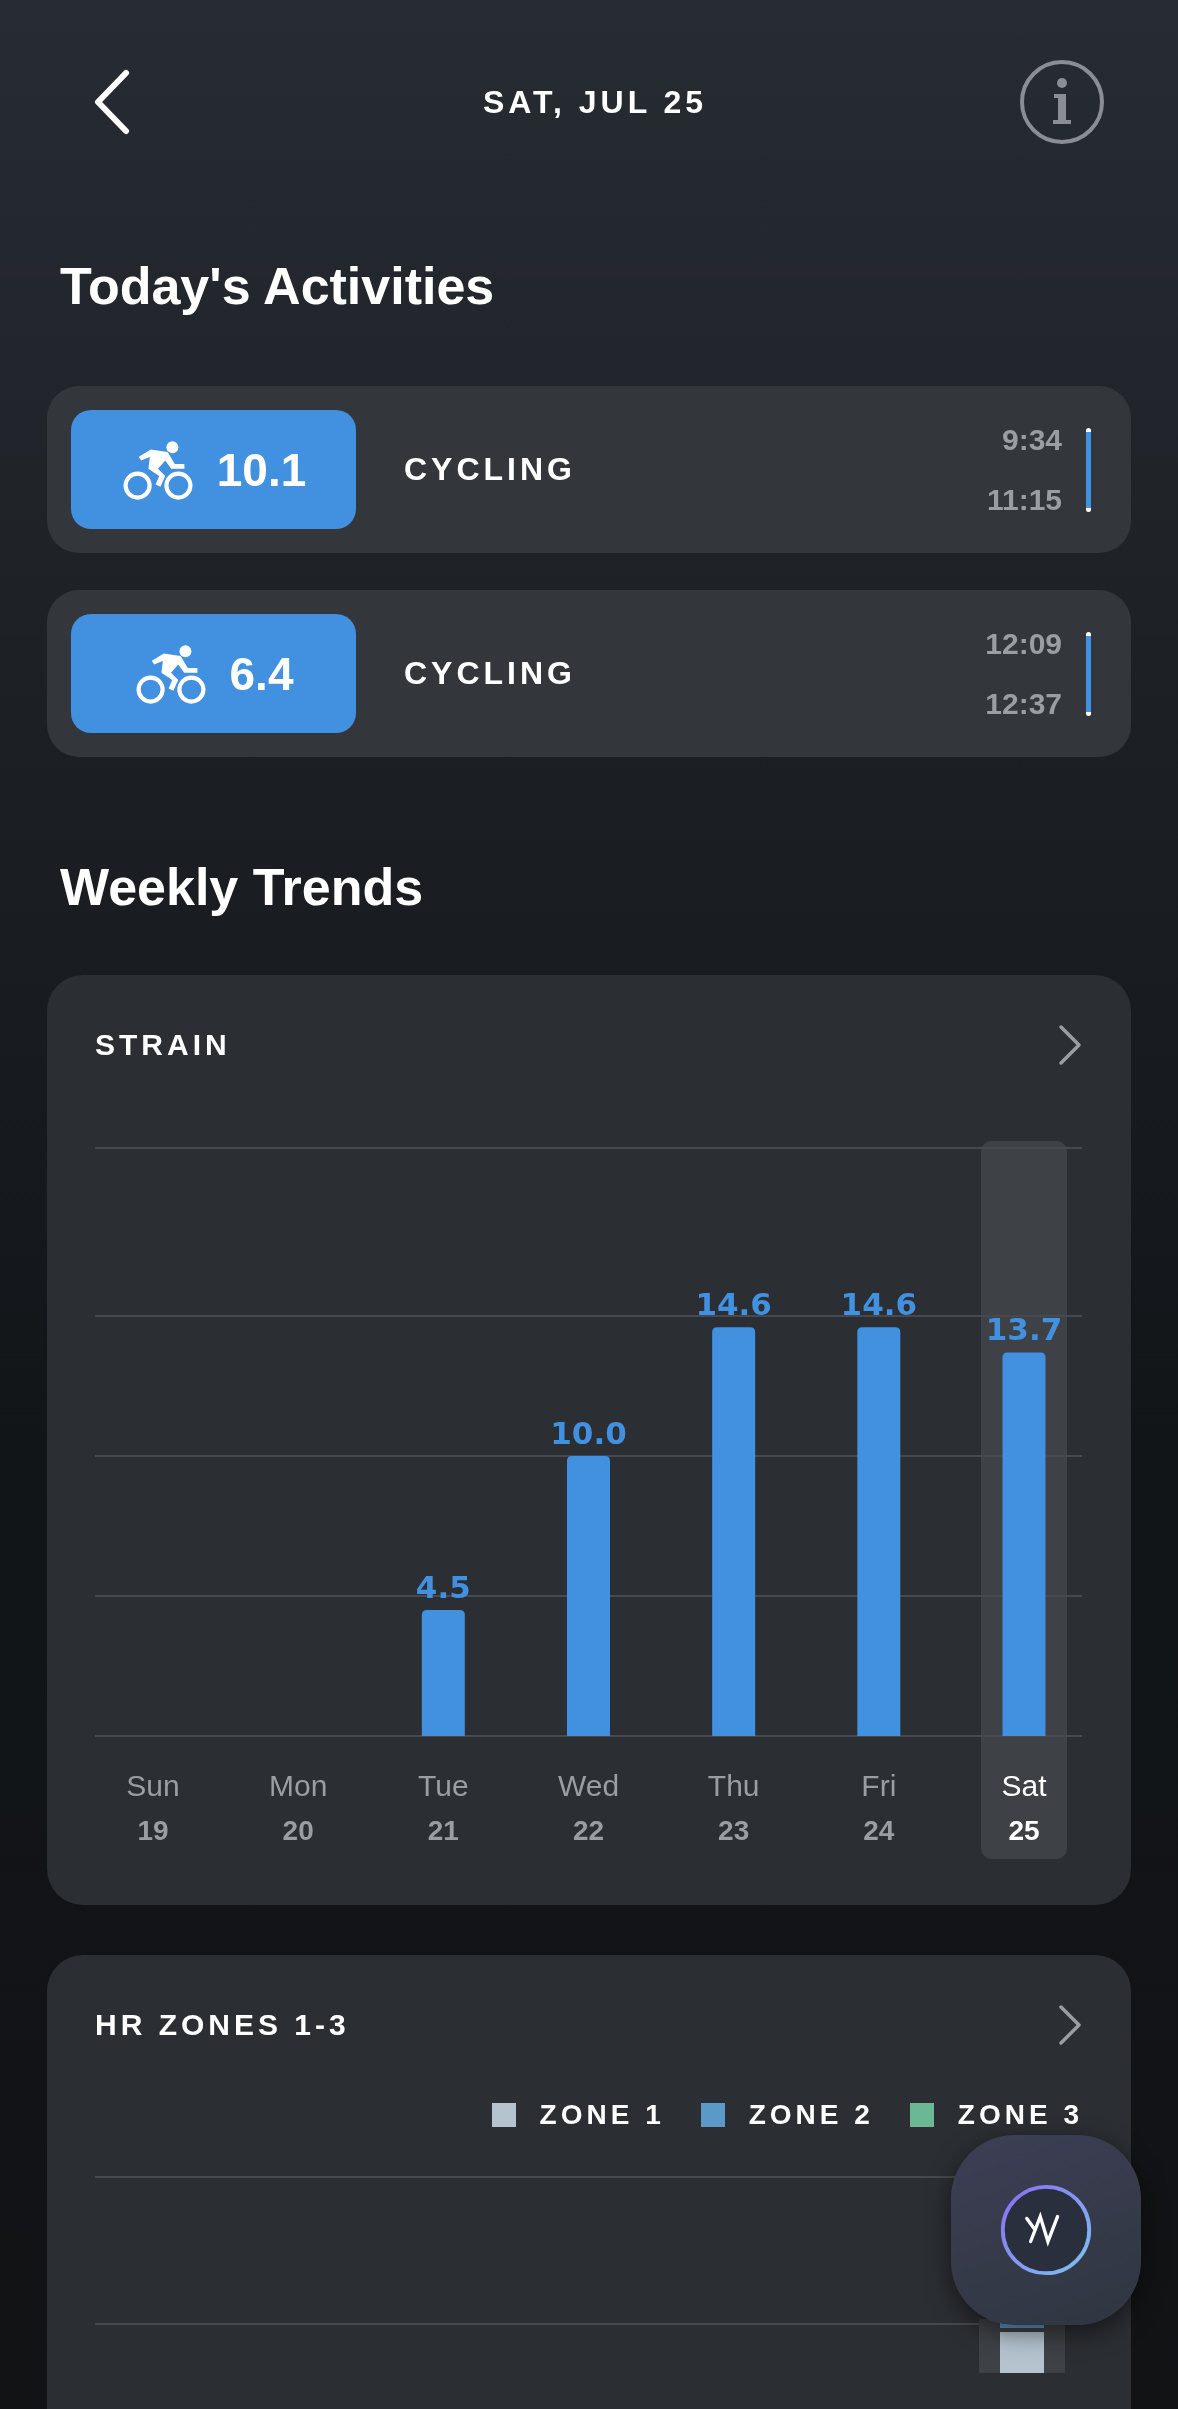  What do you see at coordinates (1024, 499) in the screenshot?
I see `end-time: 11:15` at bounding box center [1024, 499].